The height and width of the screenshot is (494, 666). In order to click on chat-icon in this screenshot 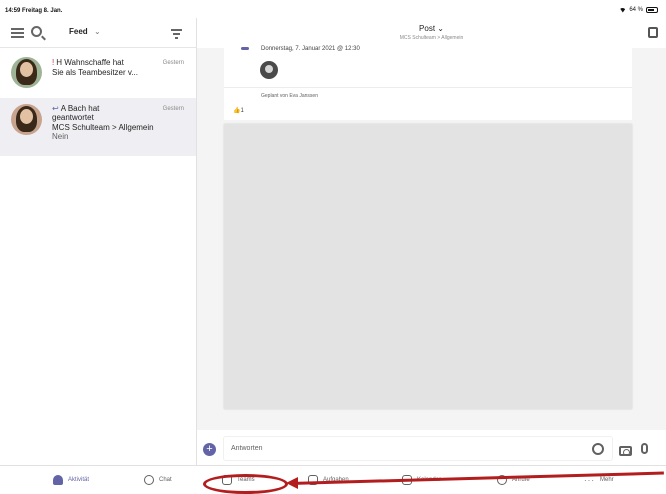, I will do `click(149, 480)`.